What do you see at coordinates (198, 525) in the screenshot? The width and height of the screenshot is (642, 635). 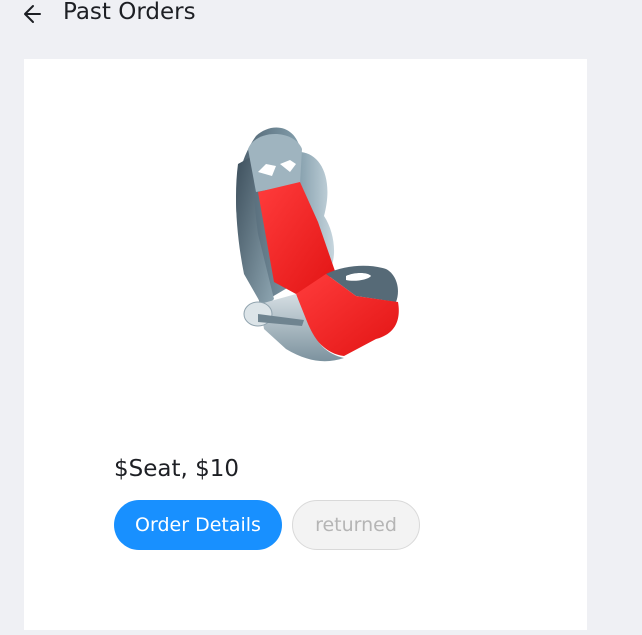 I see `order-details-button: Order Details` at bounding box center [198, 525].